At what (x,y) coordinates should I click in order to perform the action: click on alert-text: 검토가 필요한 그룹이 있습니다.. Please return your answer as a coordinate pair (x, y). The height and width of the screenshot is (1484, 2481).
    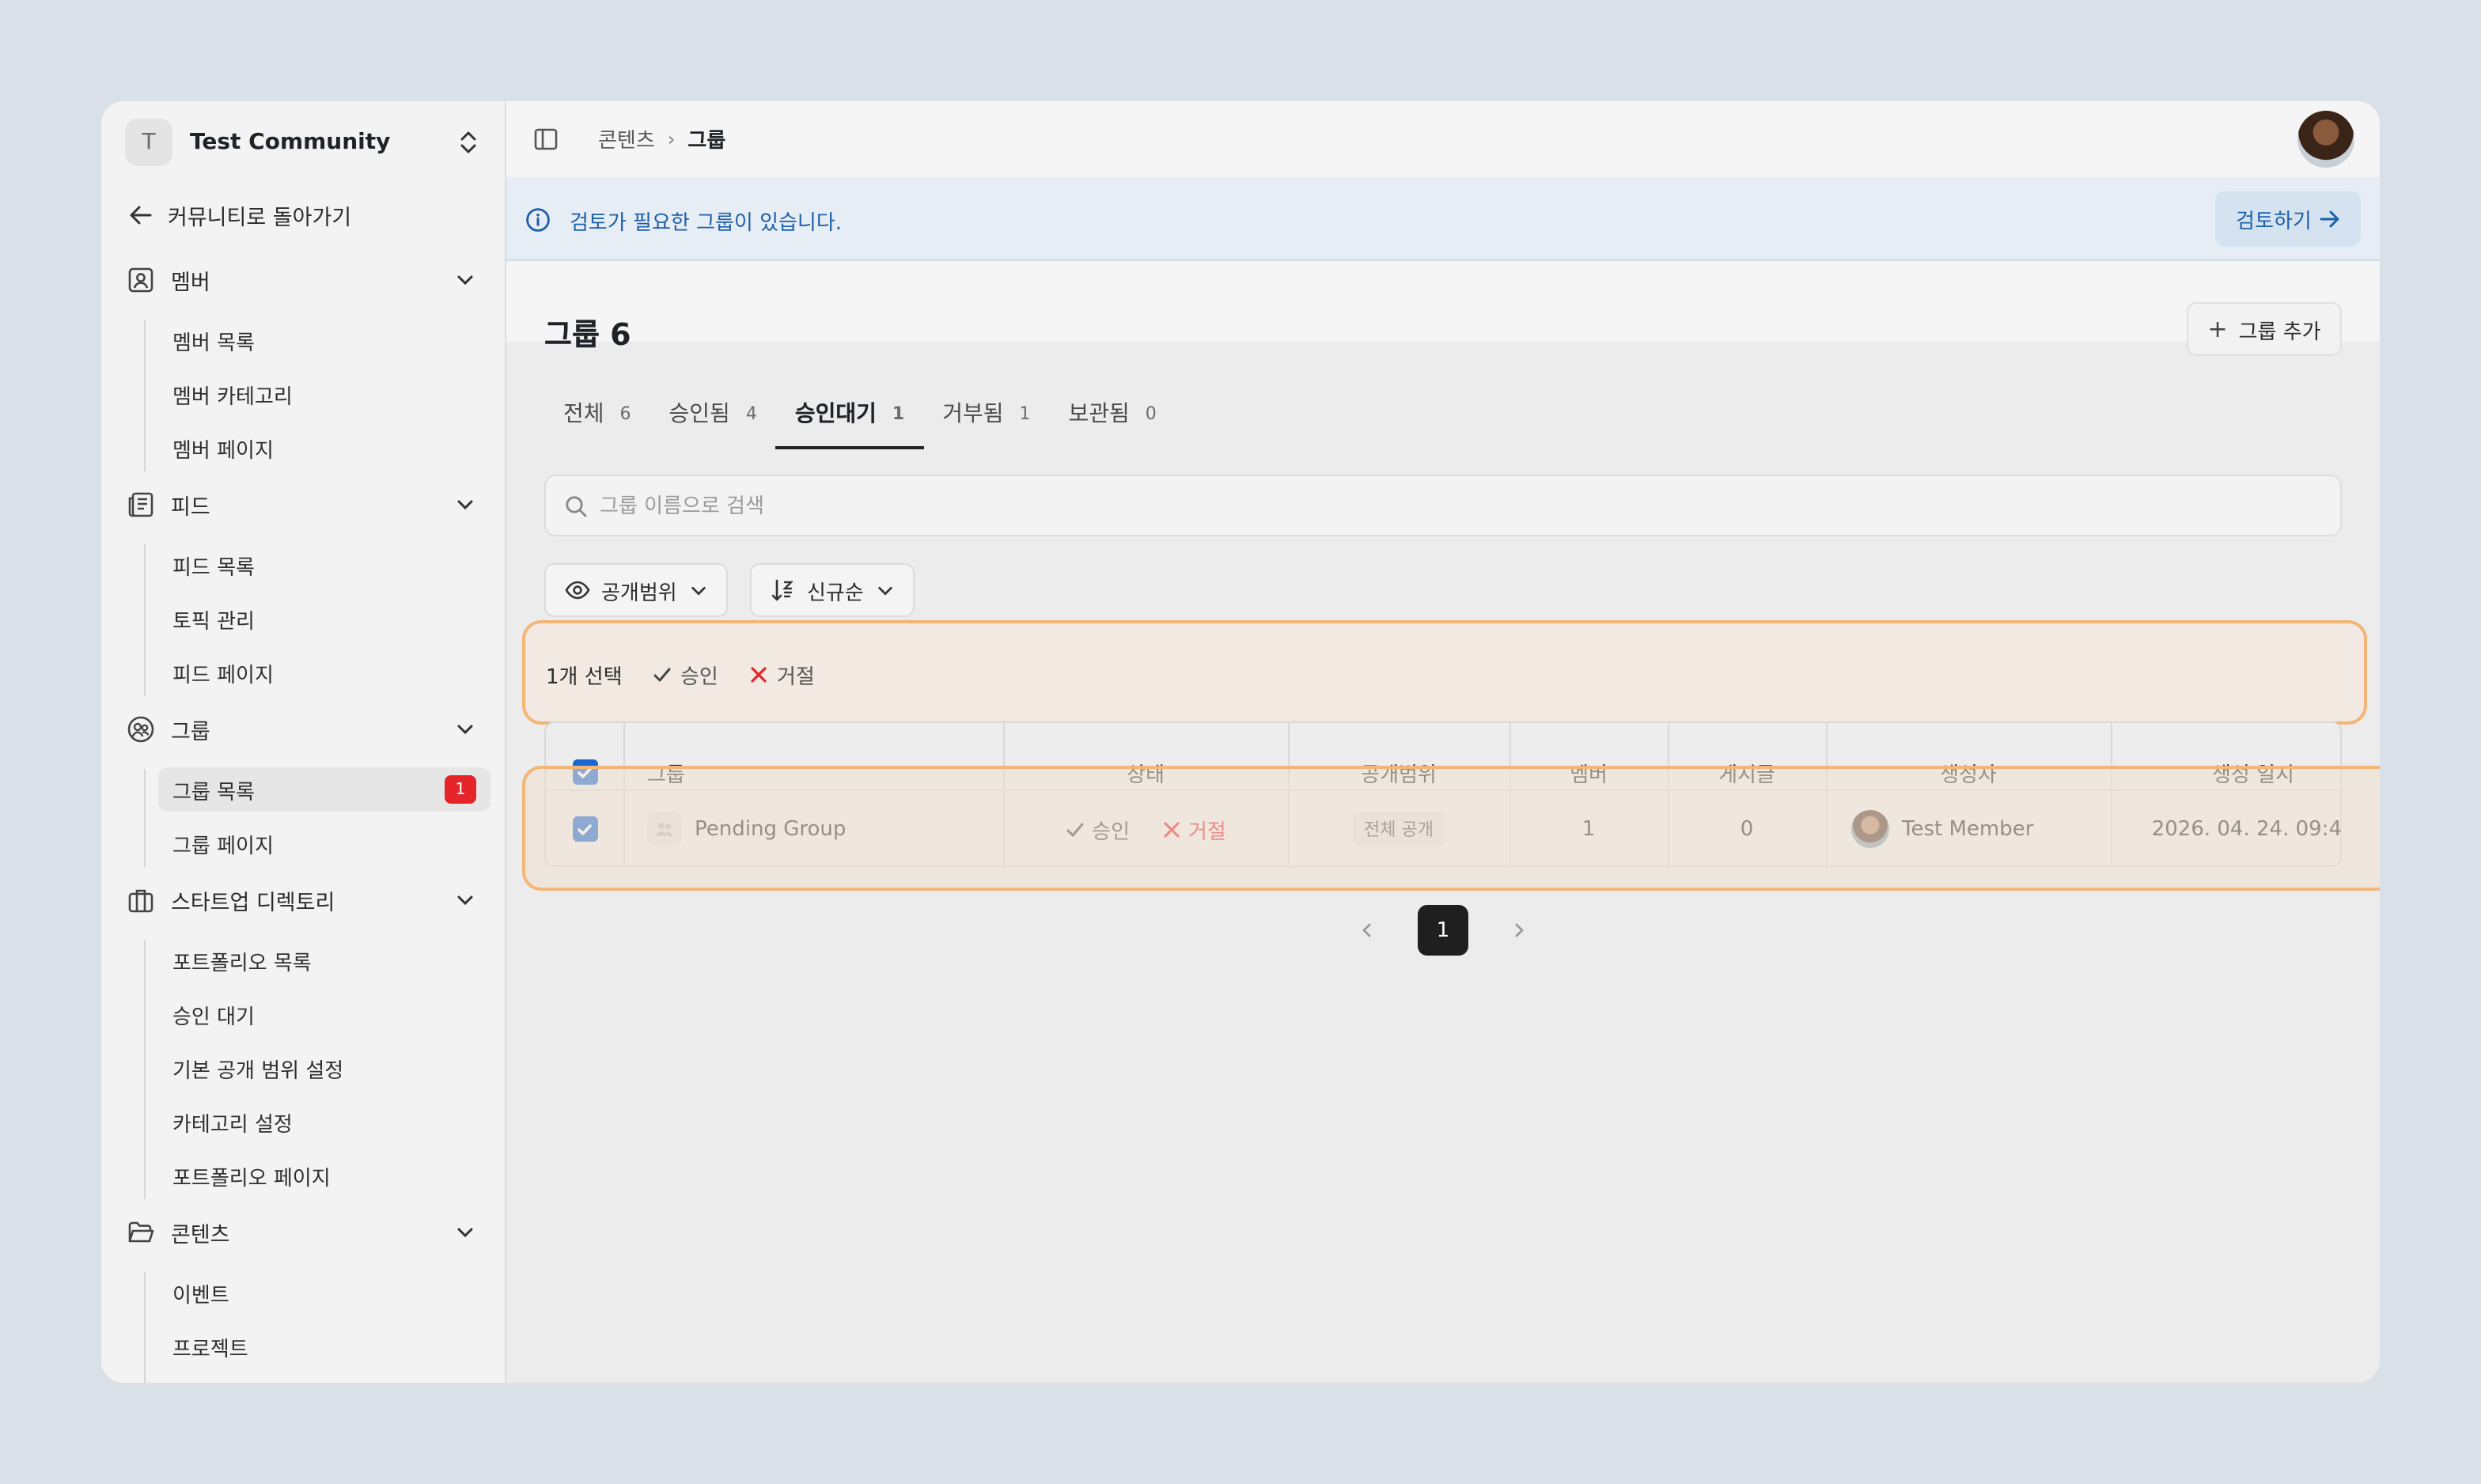
    Looking at the image, I should click on (706, 224).